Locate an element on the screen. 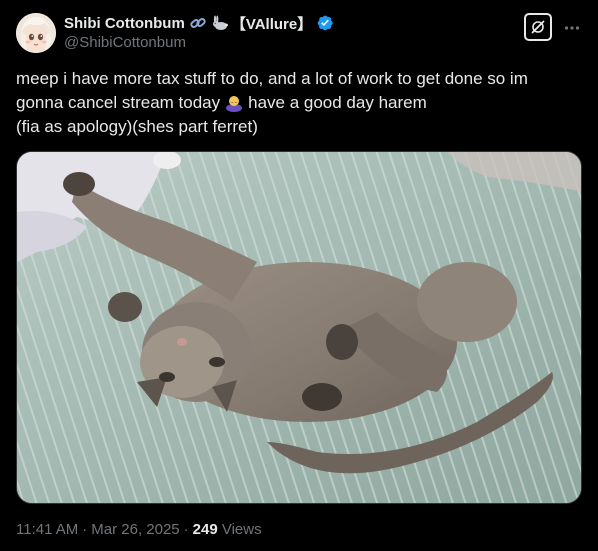 This screenshot has width=598, height=551. grok-button is located at coordinates (538, 27).